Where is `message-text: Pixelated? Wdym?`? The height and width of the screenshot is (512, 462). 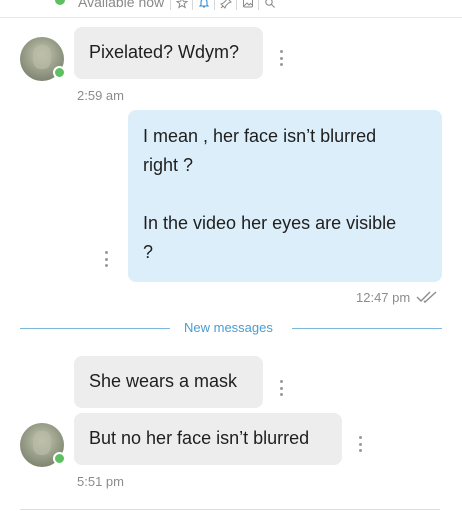 message-text: Pixelated? Wdym? is located at coordinates (164, 52).